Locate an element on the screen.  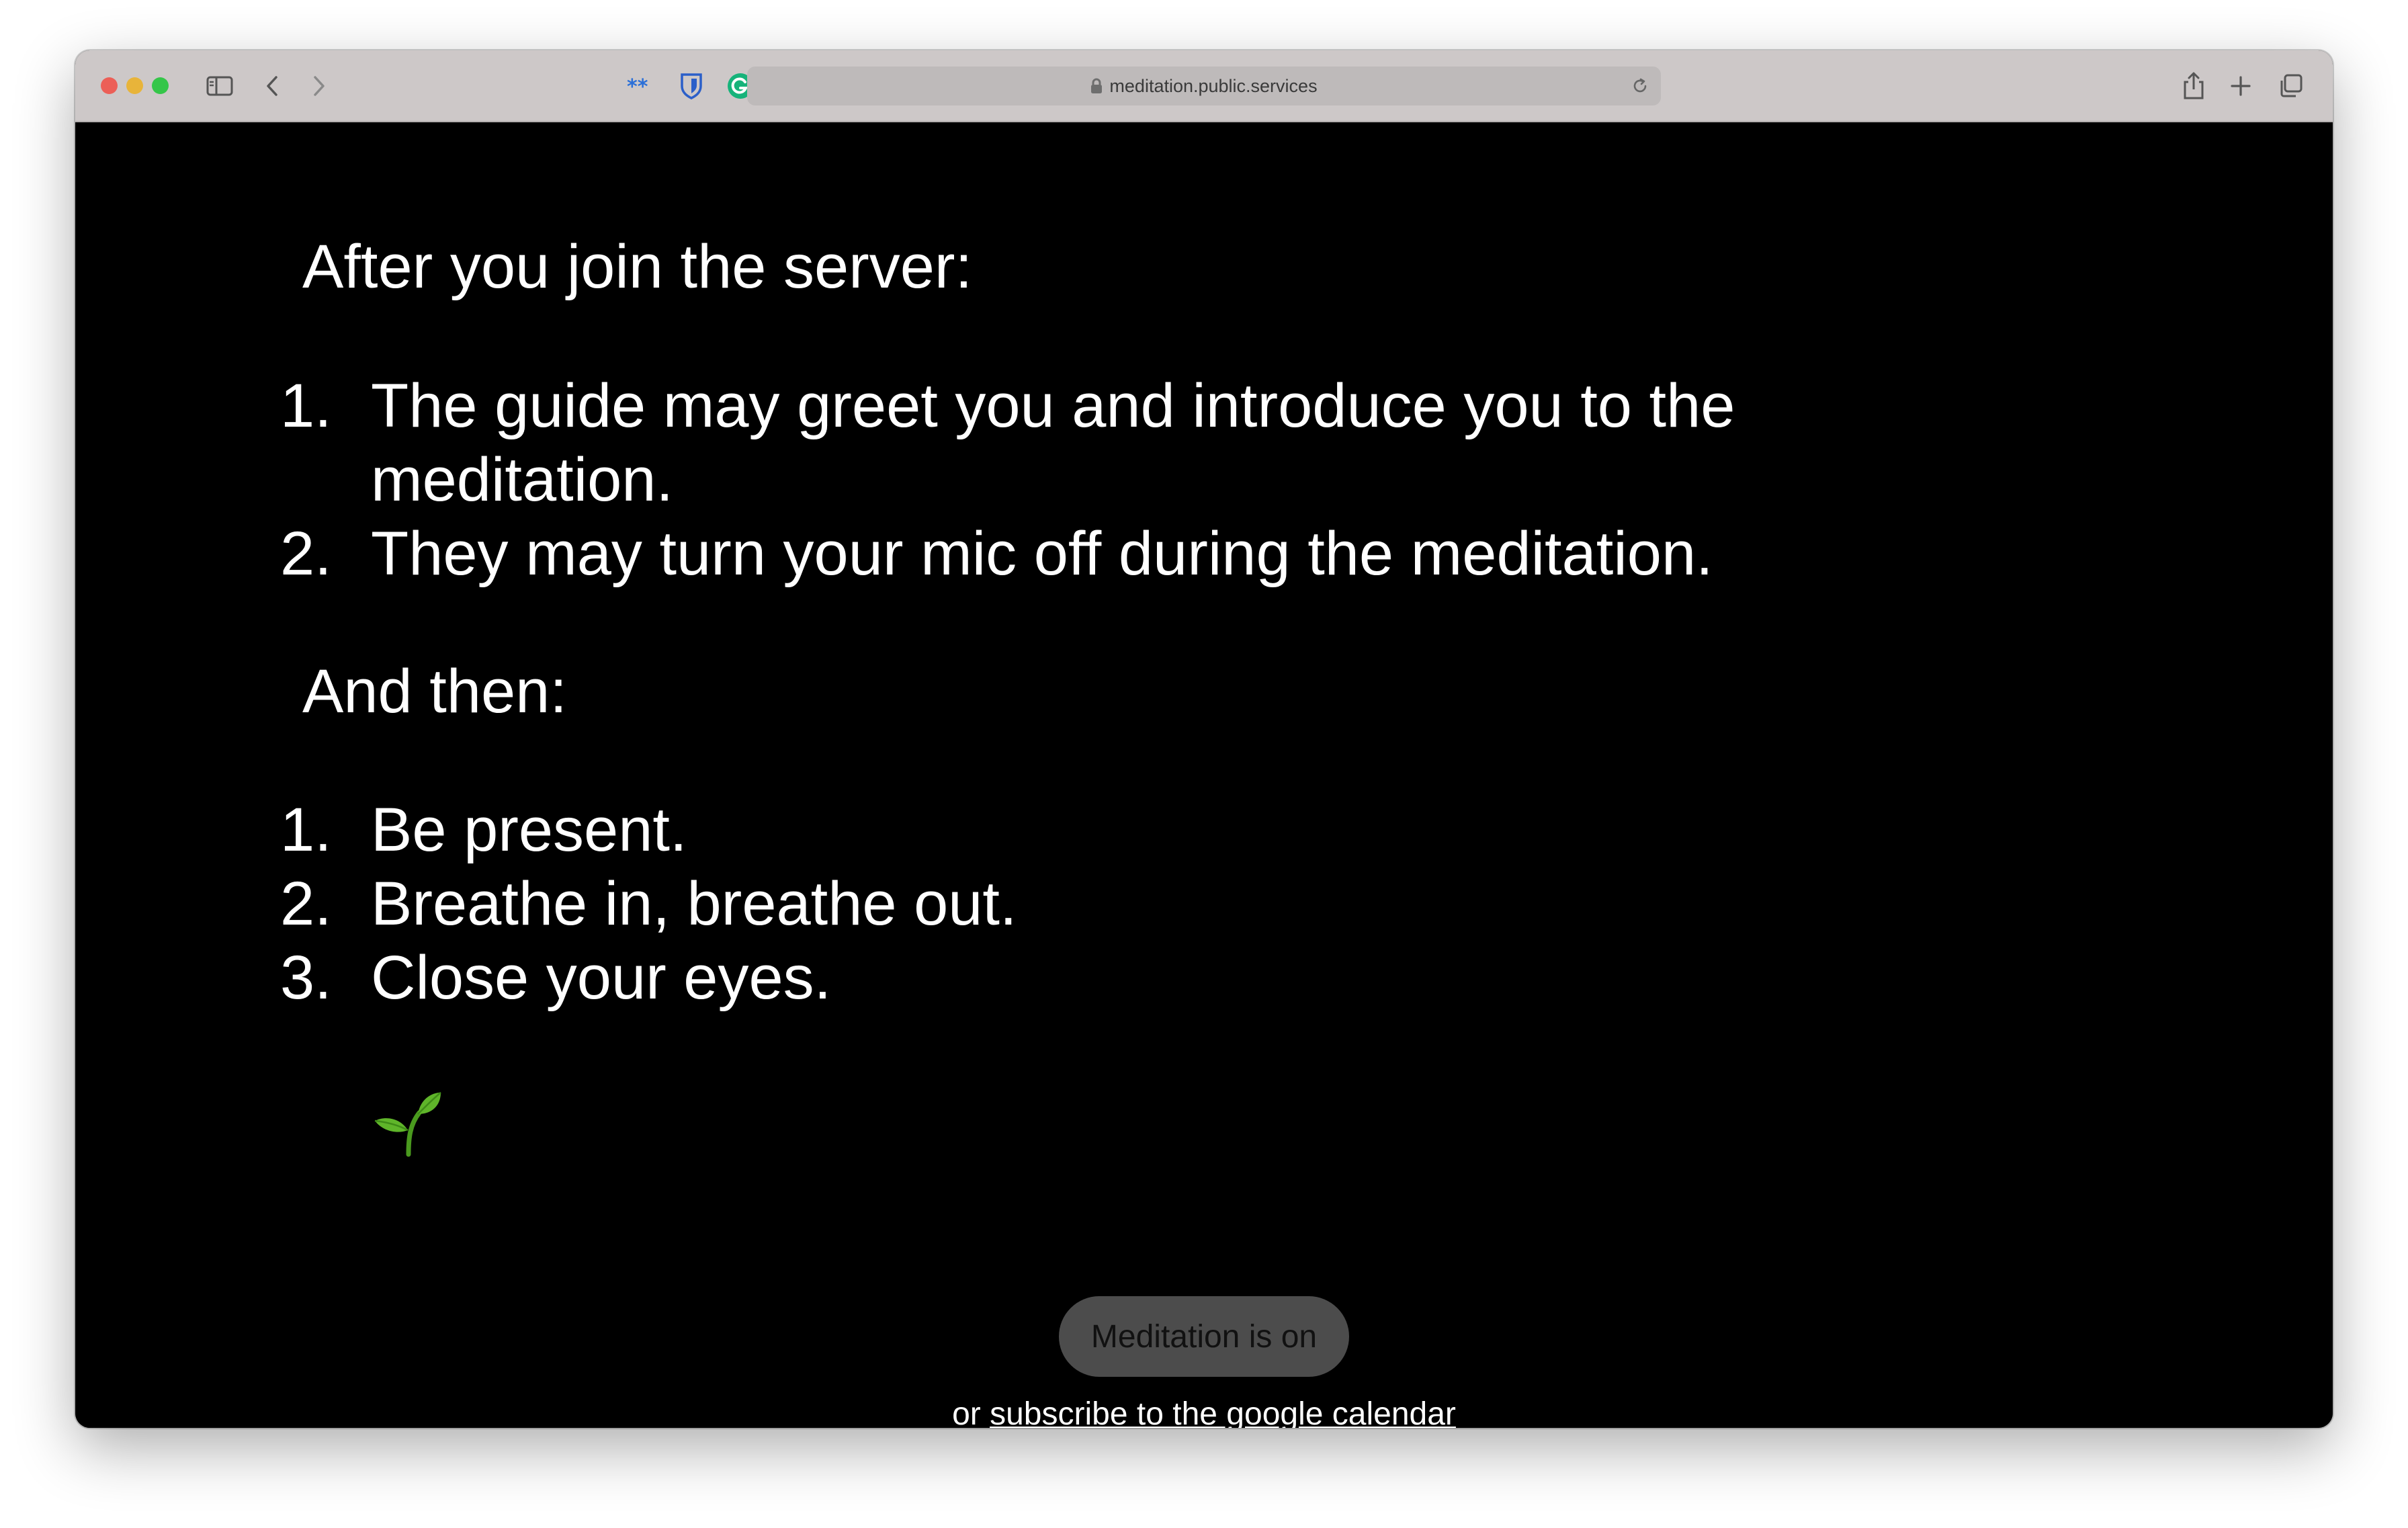
list-item-text: Be present. is located at coordinates (529, 830).